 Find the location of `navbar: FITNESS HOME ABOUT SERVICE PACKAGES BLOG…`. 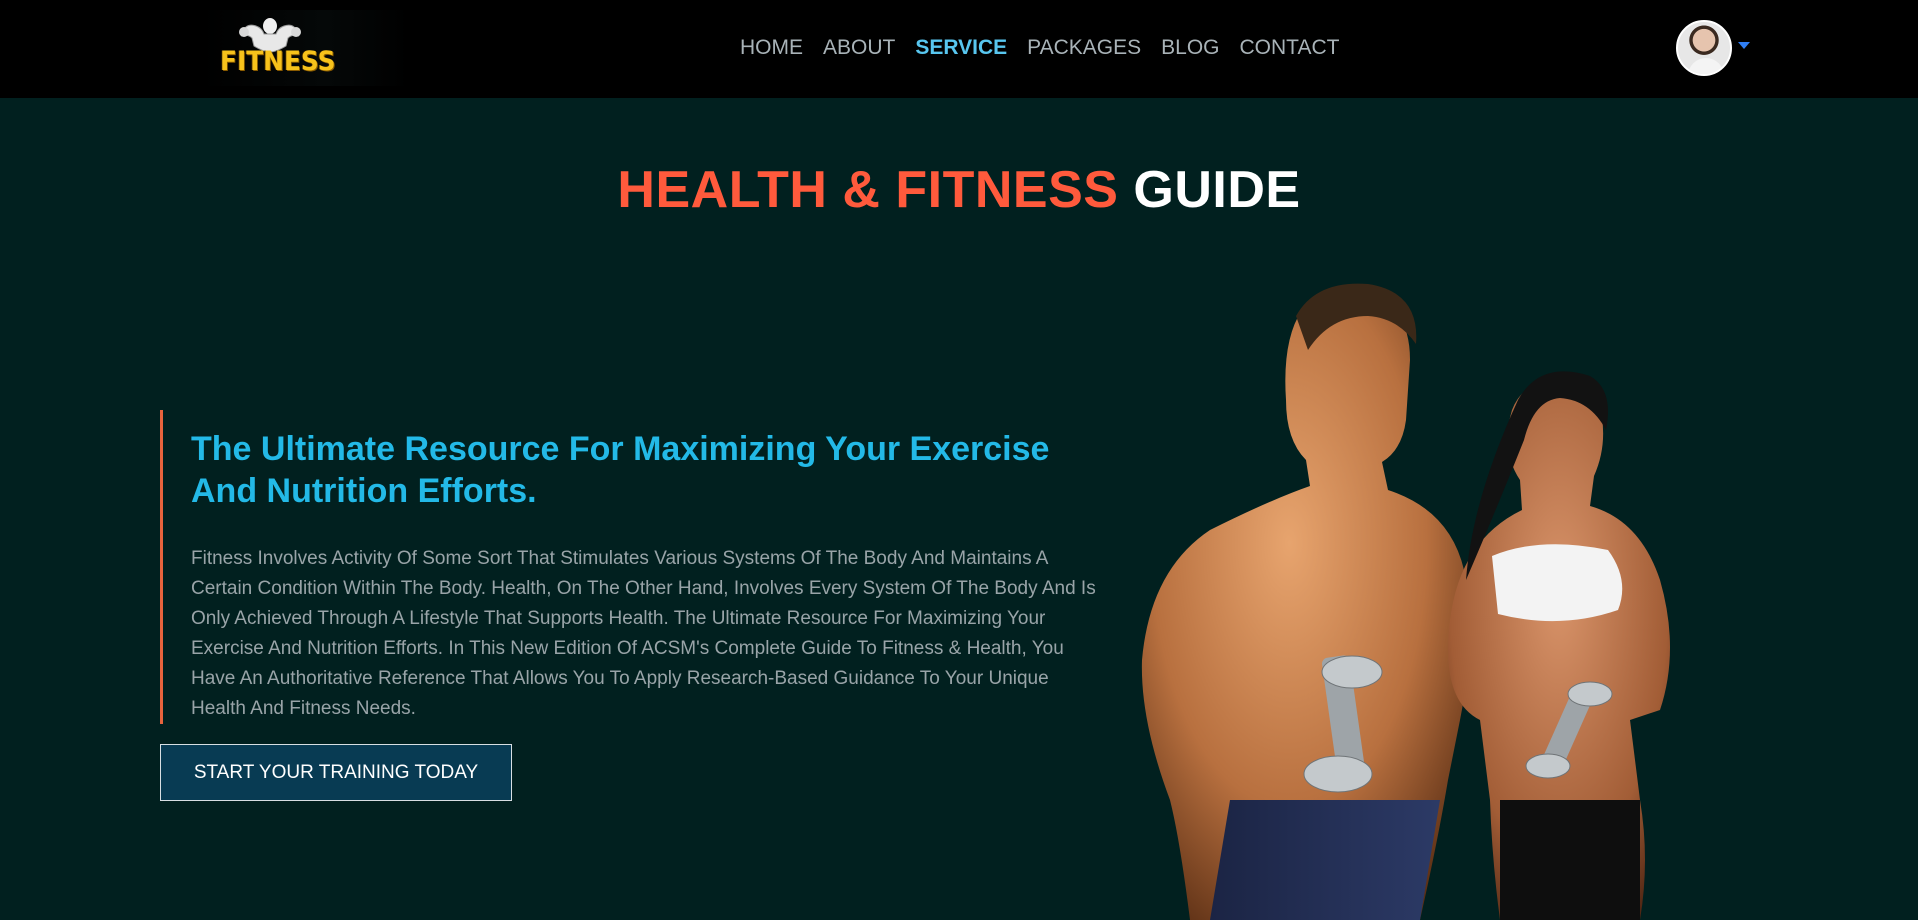

navbar: FITNESS HOME ABOUT SERVICE PACKAGES BLOG… is located at coordinates (959, 49).